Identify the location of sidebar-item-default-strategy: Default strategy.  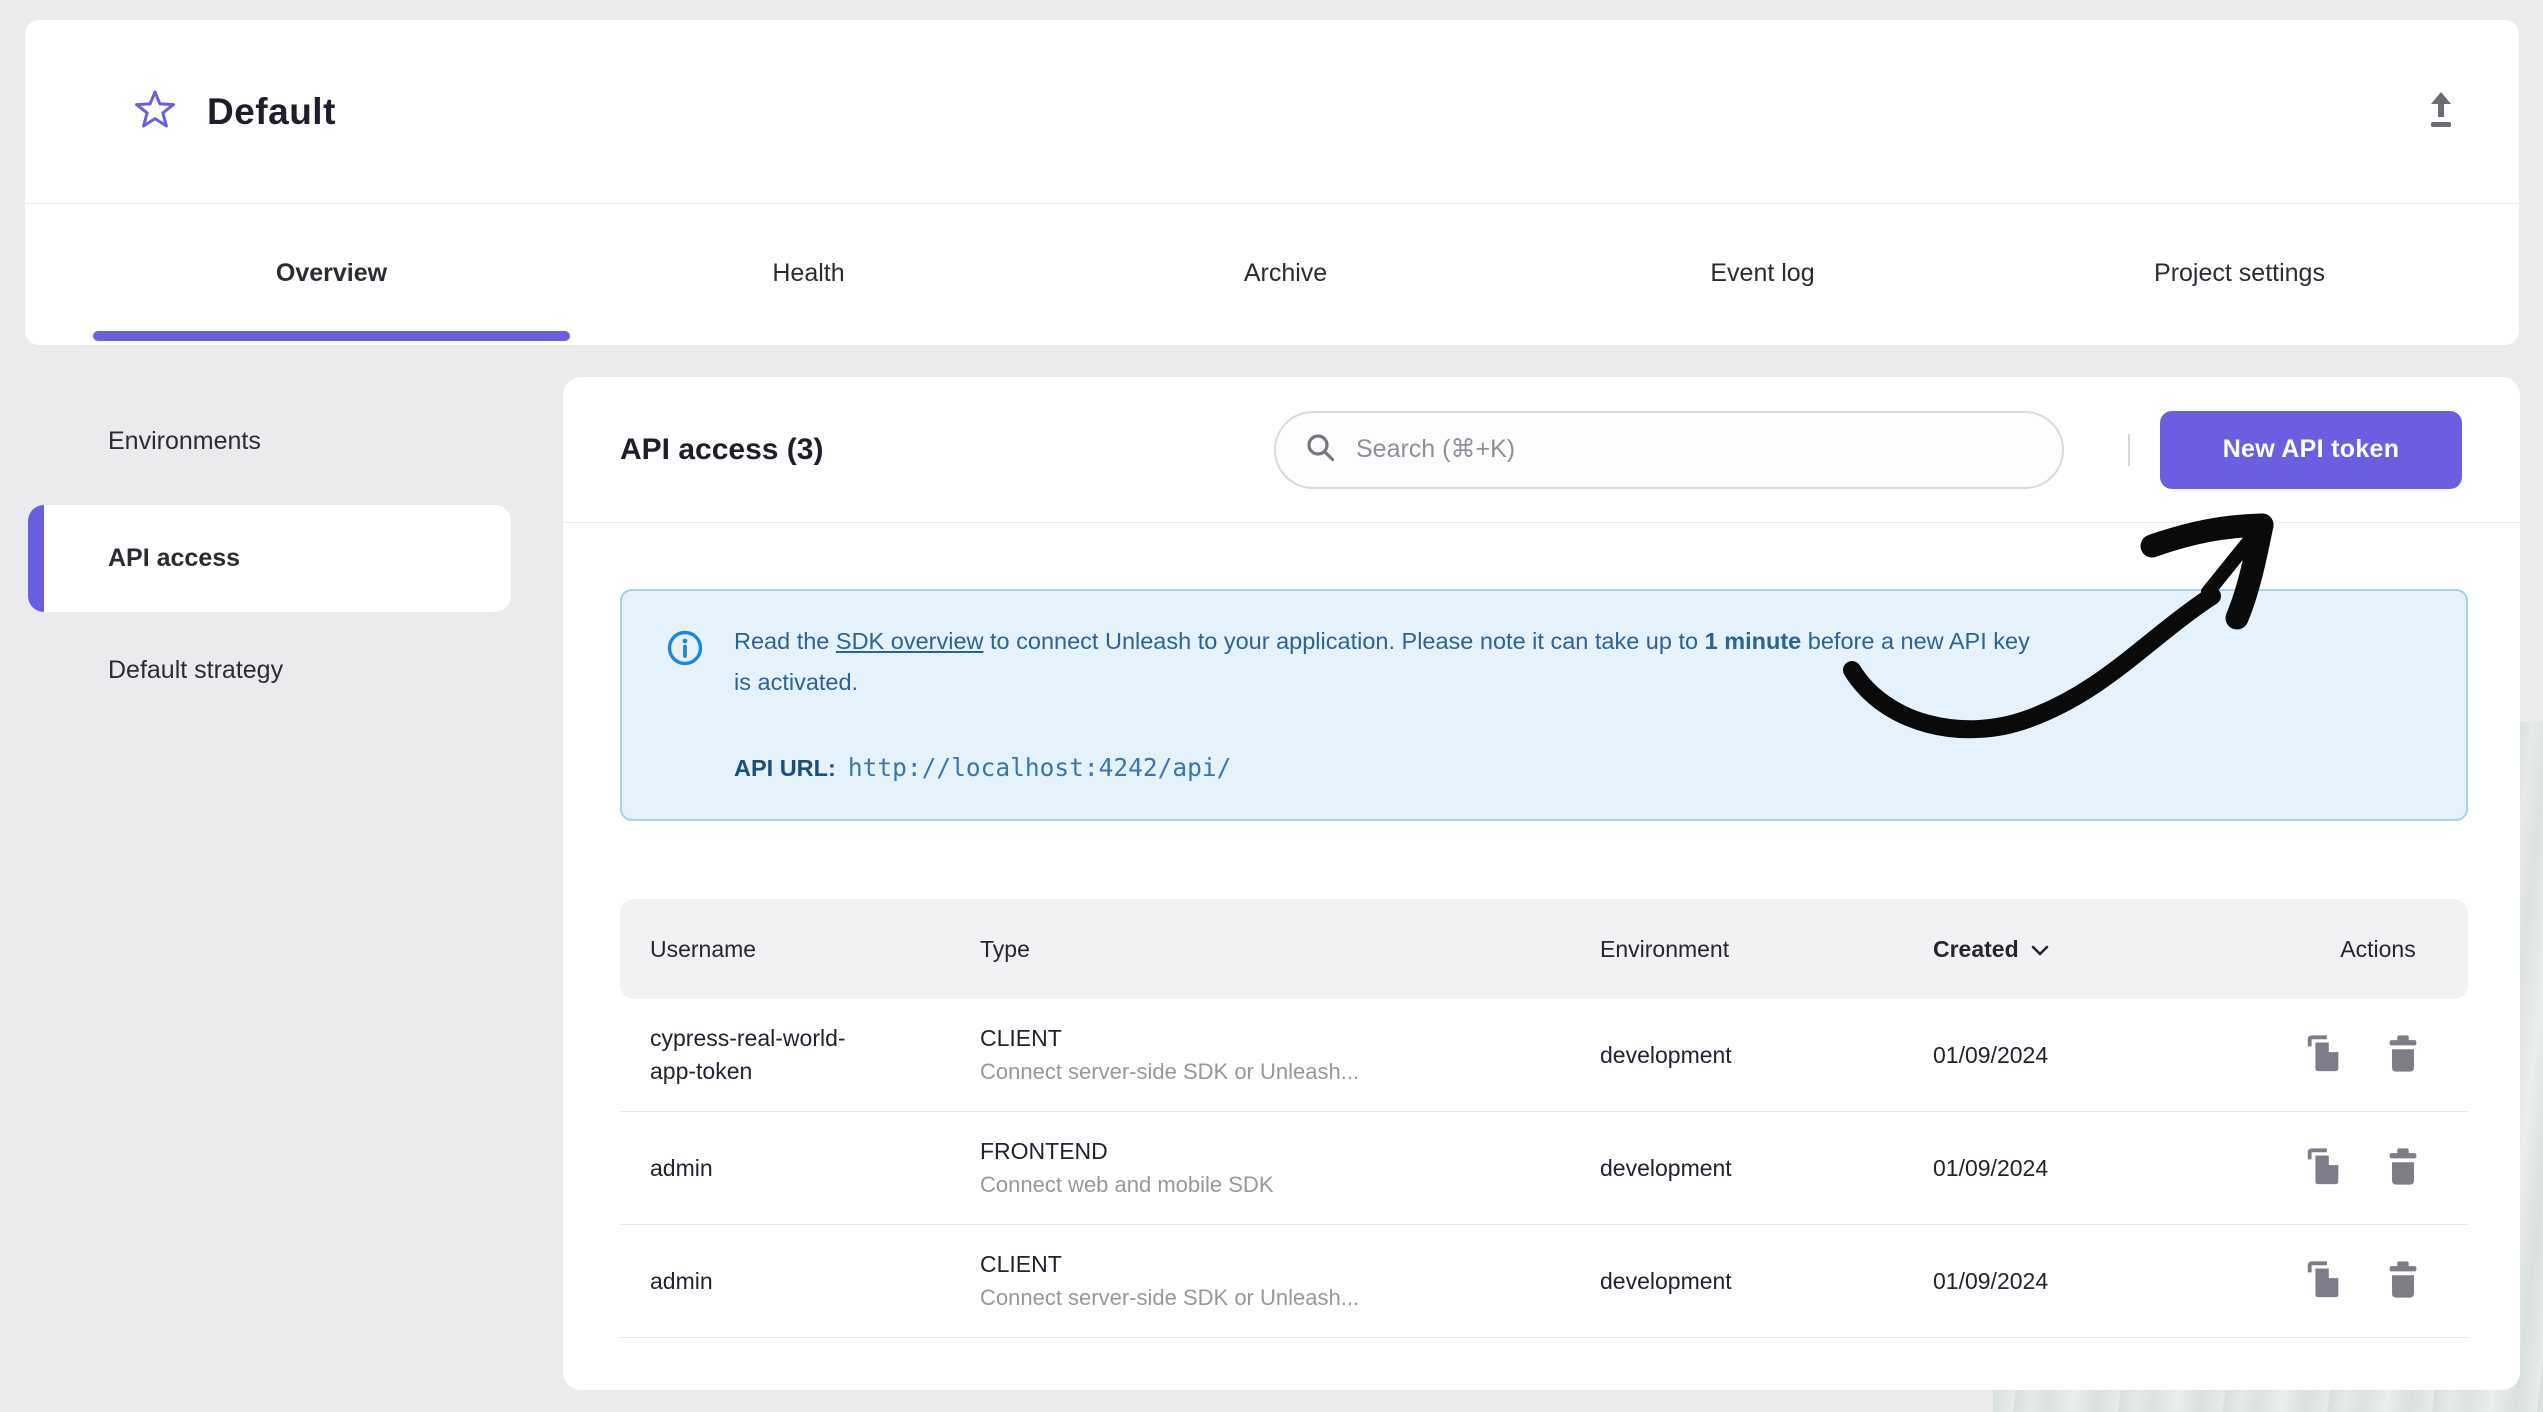
(269, 670).